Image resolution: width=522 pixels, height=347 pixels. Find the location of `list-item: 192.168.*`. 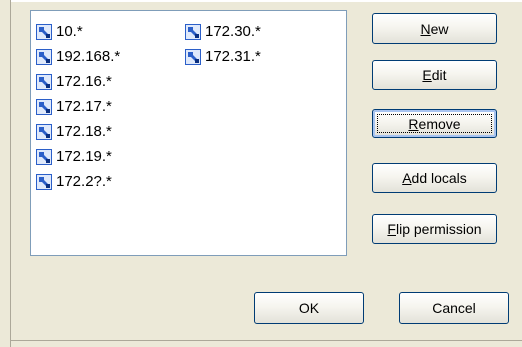

list-item: 192.168.* is located at coordinates (78, 56).